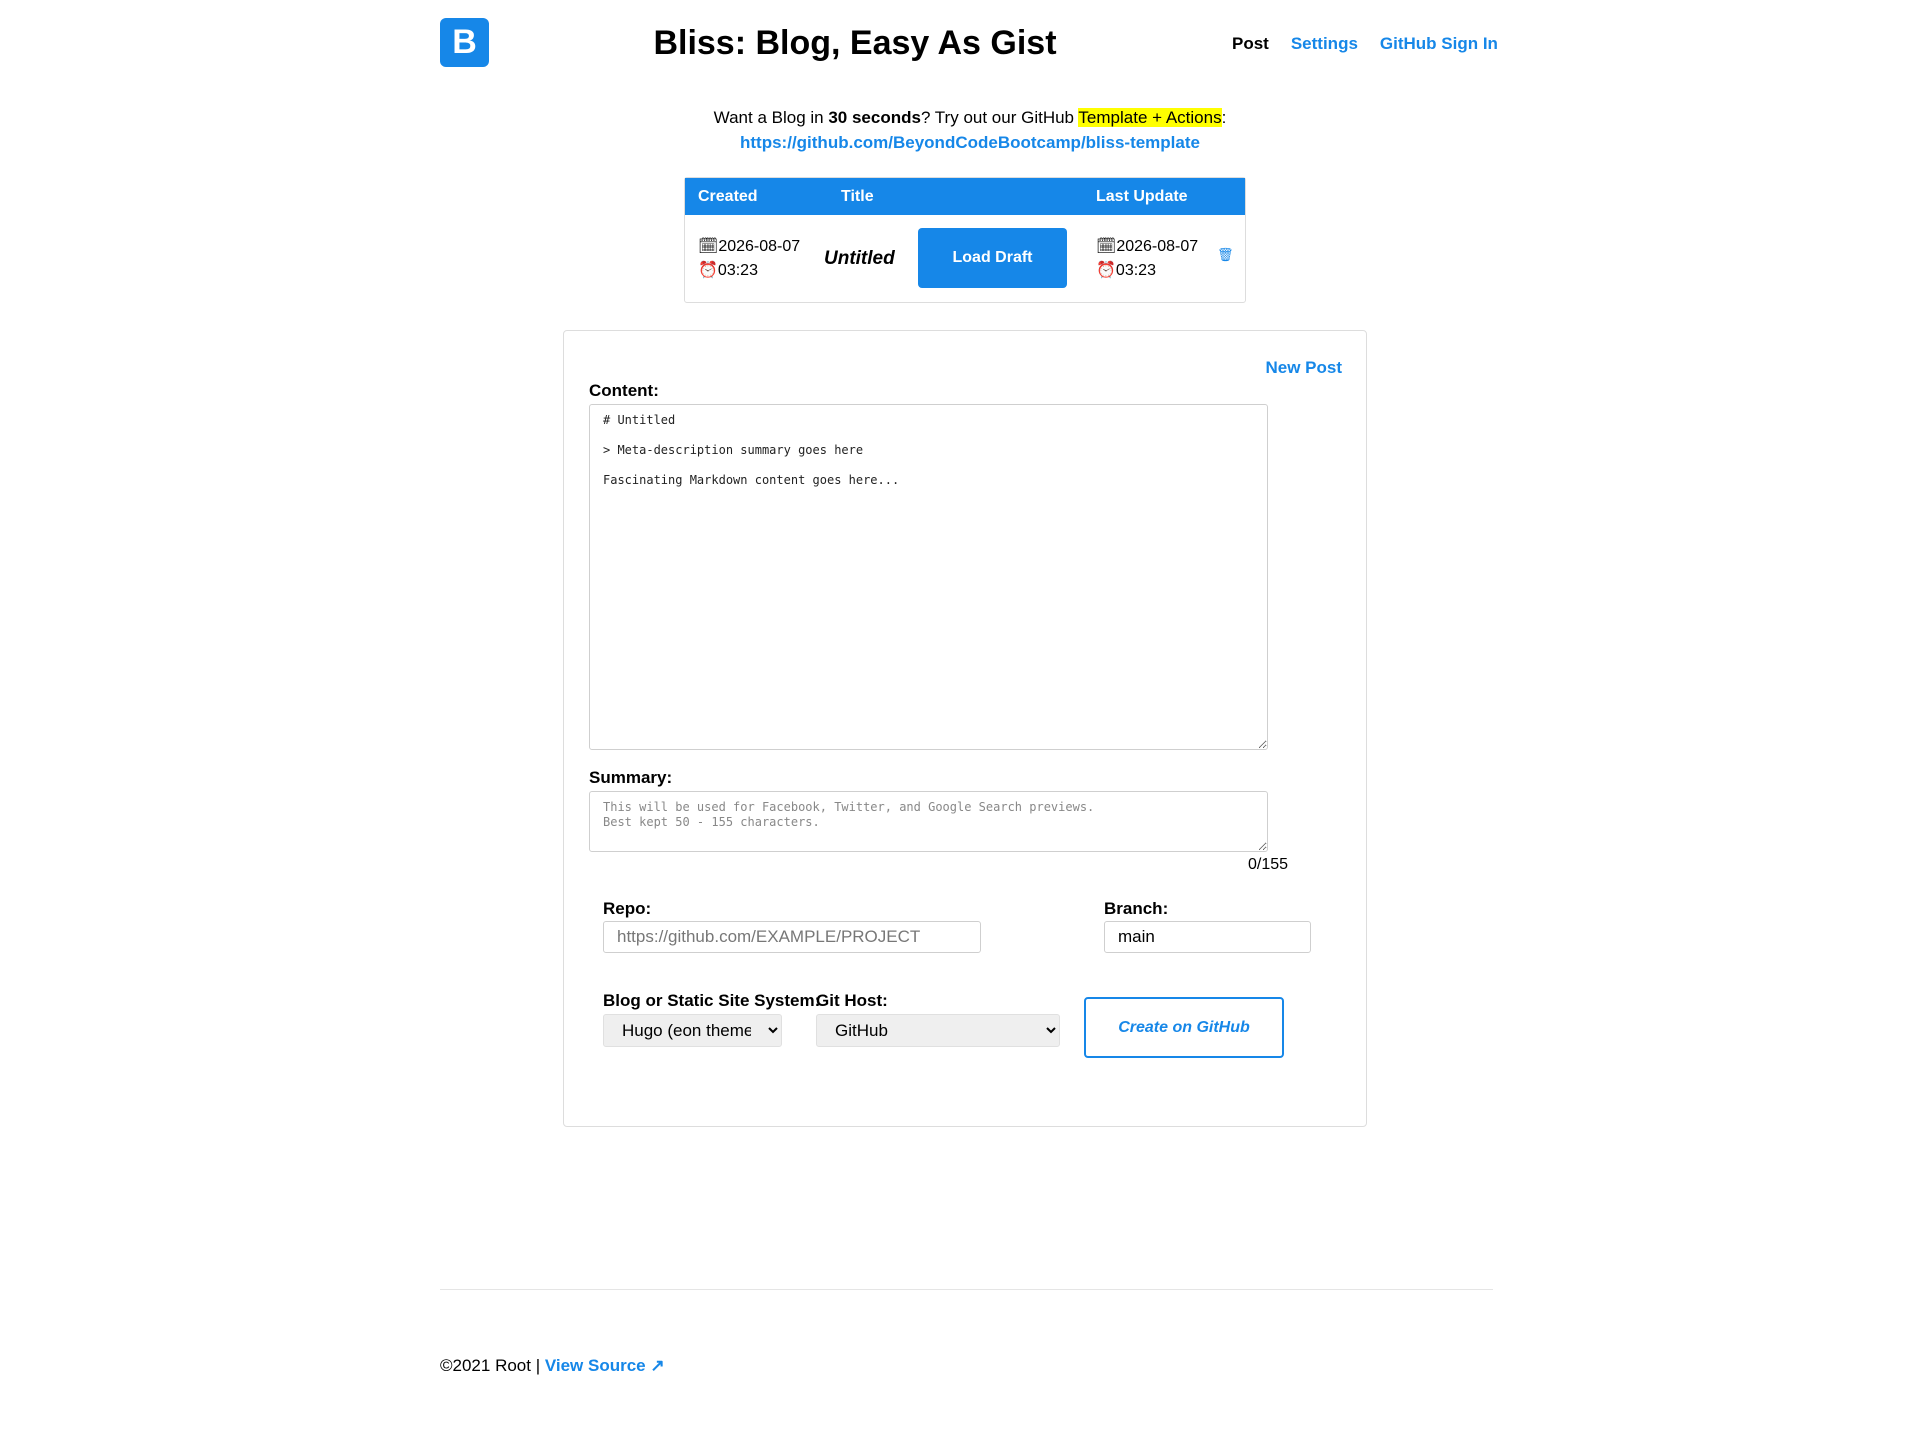 This screenshot has width=1920, height=1430. I want to click on summary-char-count: 0/155, so click(1268, 864).